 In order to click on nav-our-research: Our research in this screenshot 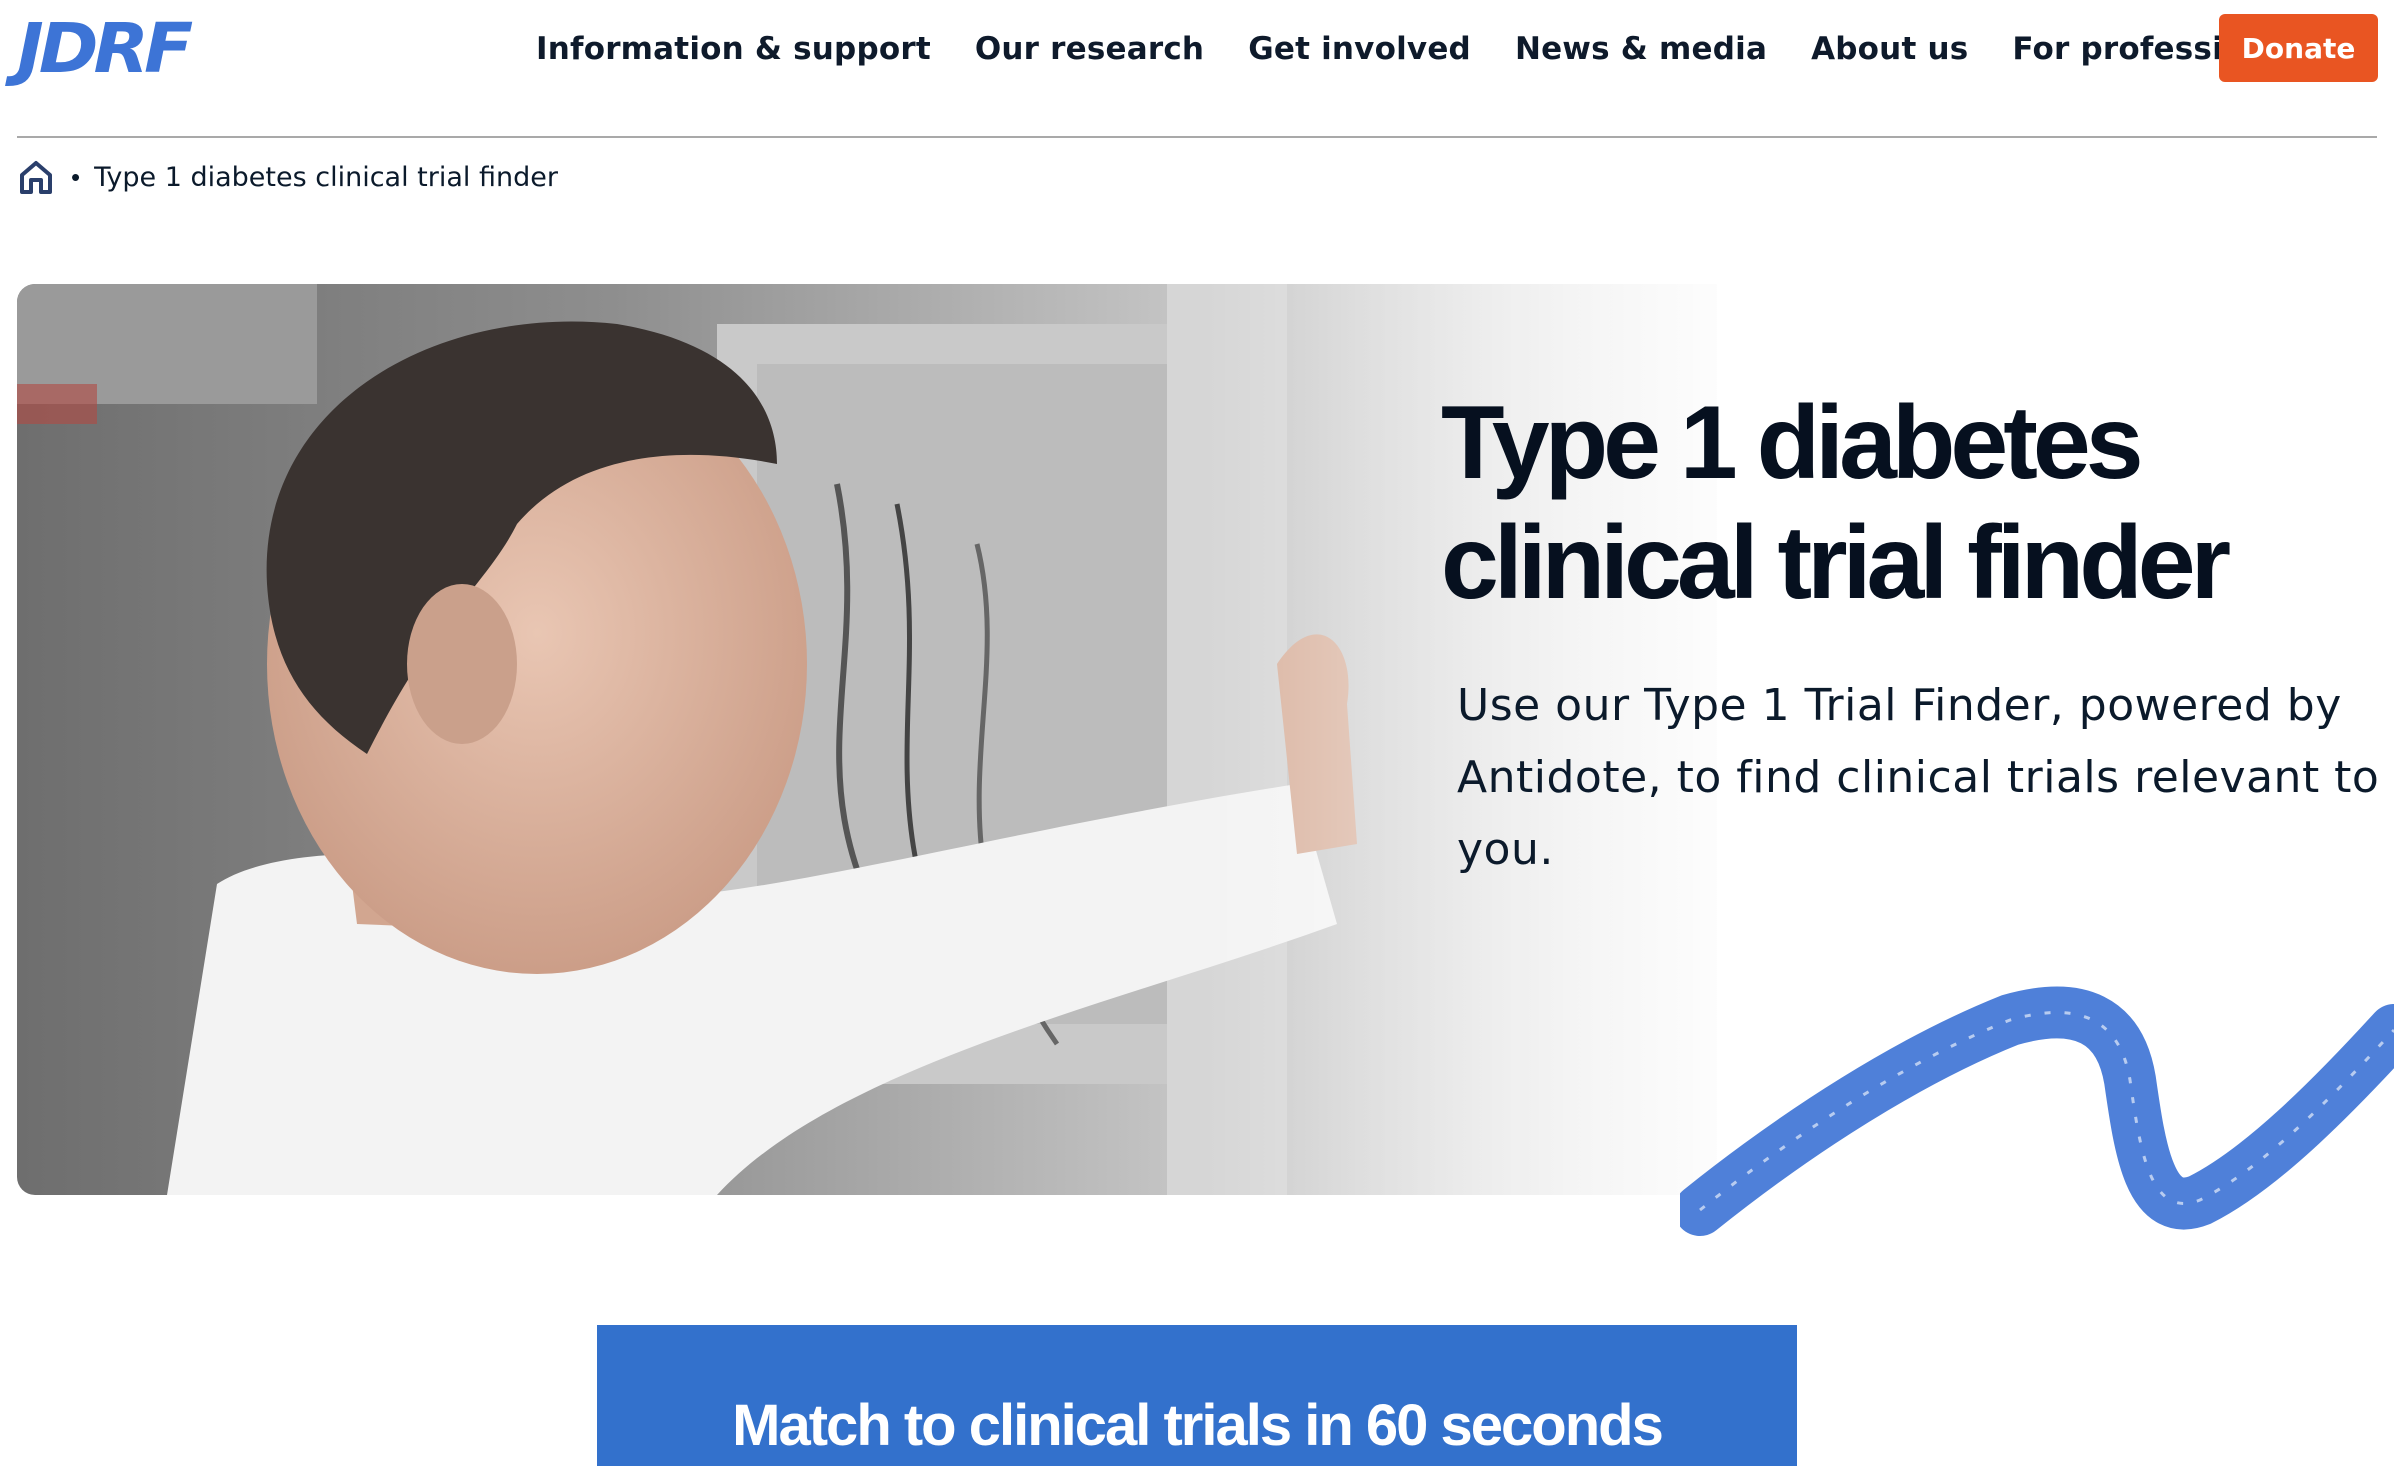, I will do `click(1089, 49)`.